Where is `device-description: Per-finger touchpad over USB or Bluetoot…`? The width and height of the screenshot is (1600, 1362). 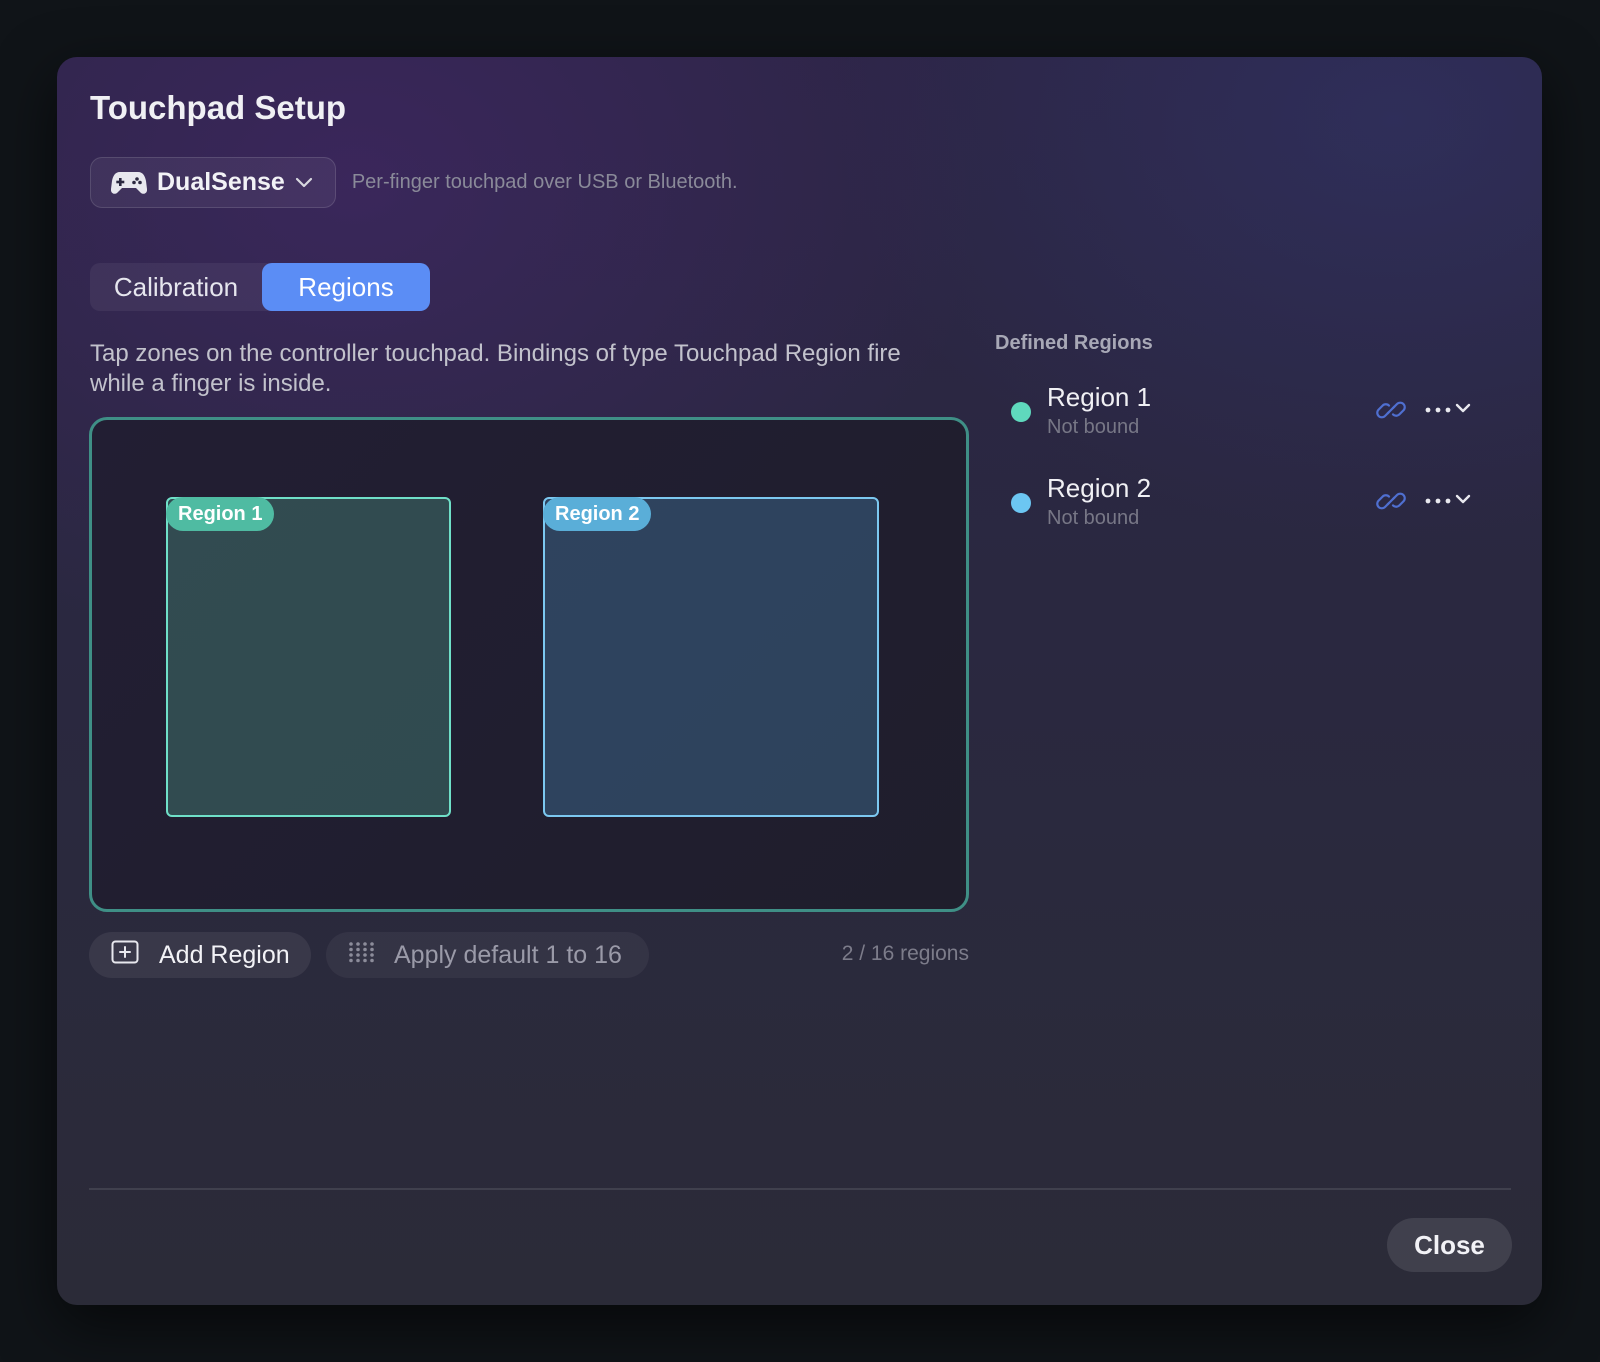
device-description: Per-finger touchpad over USB or Bluetoot… is located at coordinates (544, 182).